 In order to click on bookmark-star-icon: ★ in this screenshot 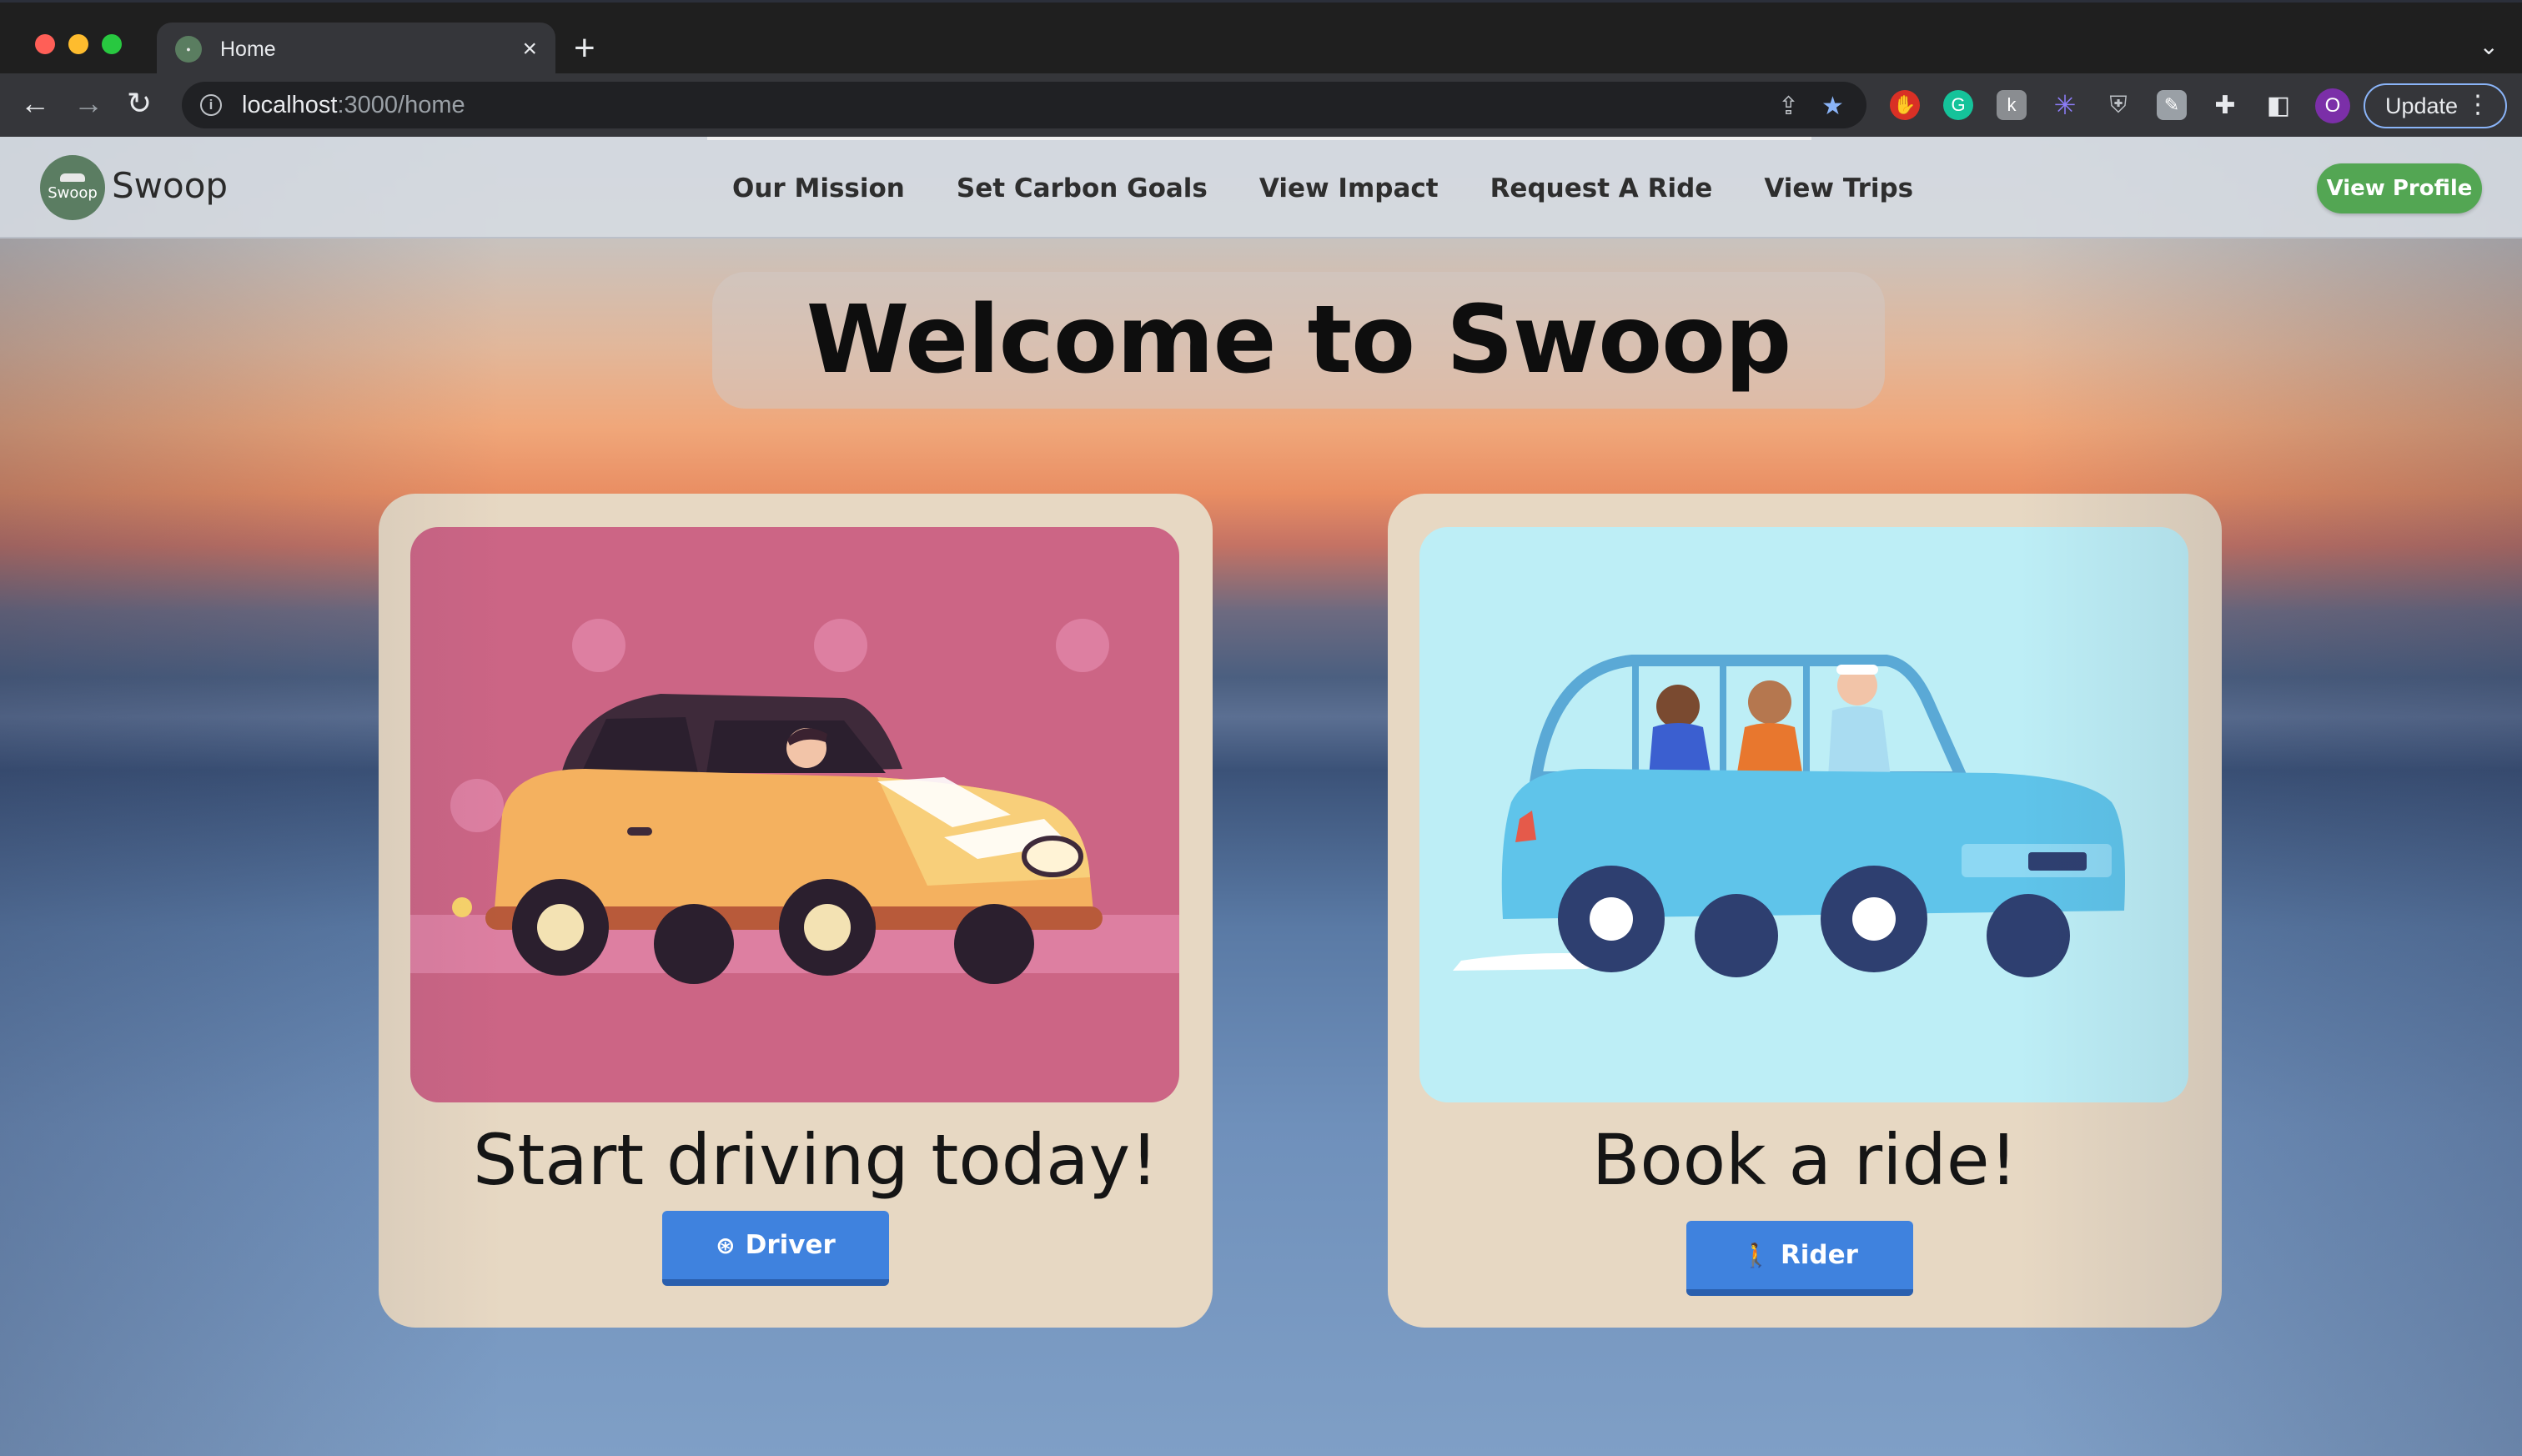, I will do `click(1832, 106)`.